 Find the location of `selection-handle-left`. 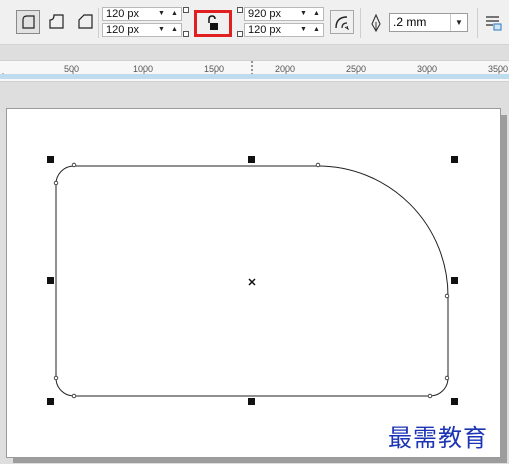

selection-handle-left is located at coordinates (50, 280).